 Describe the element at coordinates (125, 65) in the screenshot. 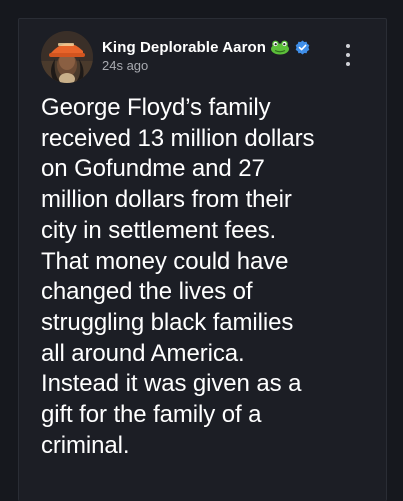

I see `post-timestamp: 24s ago` at that location.